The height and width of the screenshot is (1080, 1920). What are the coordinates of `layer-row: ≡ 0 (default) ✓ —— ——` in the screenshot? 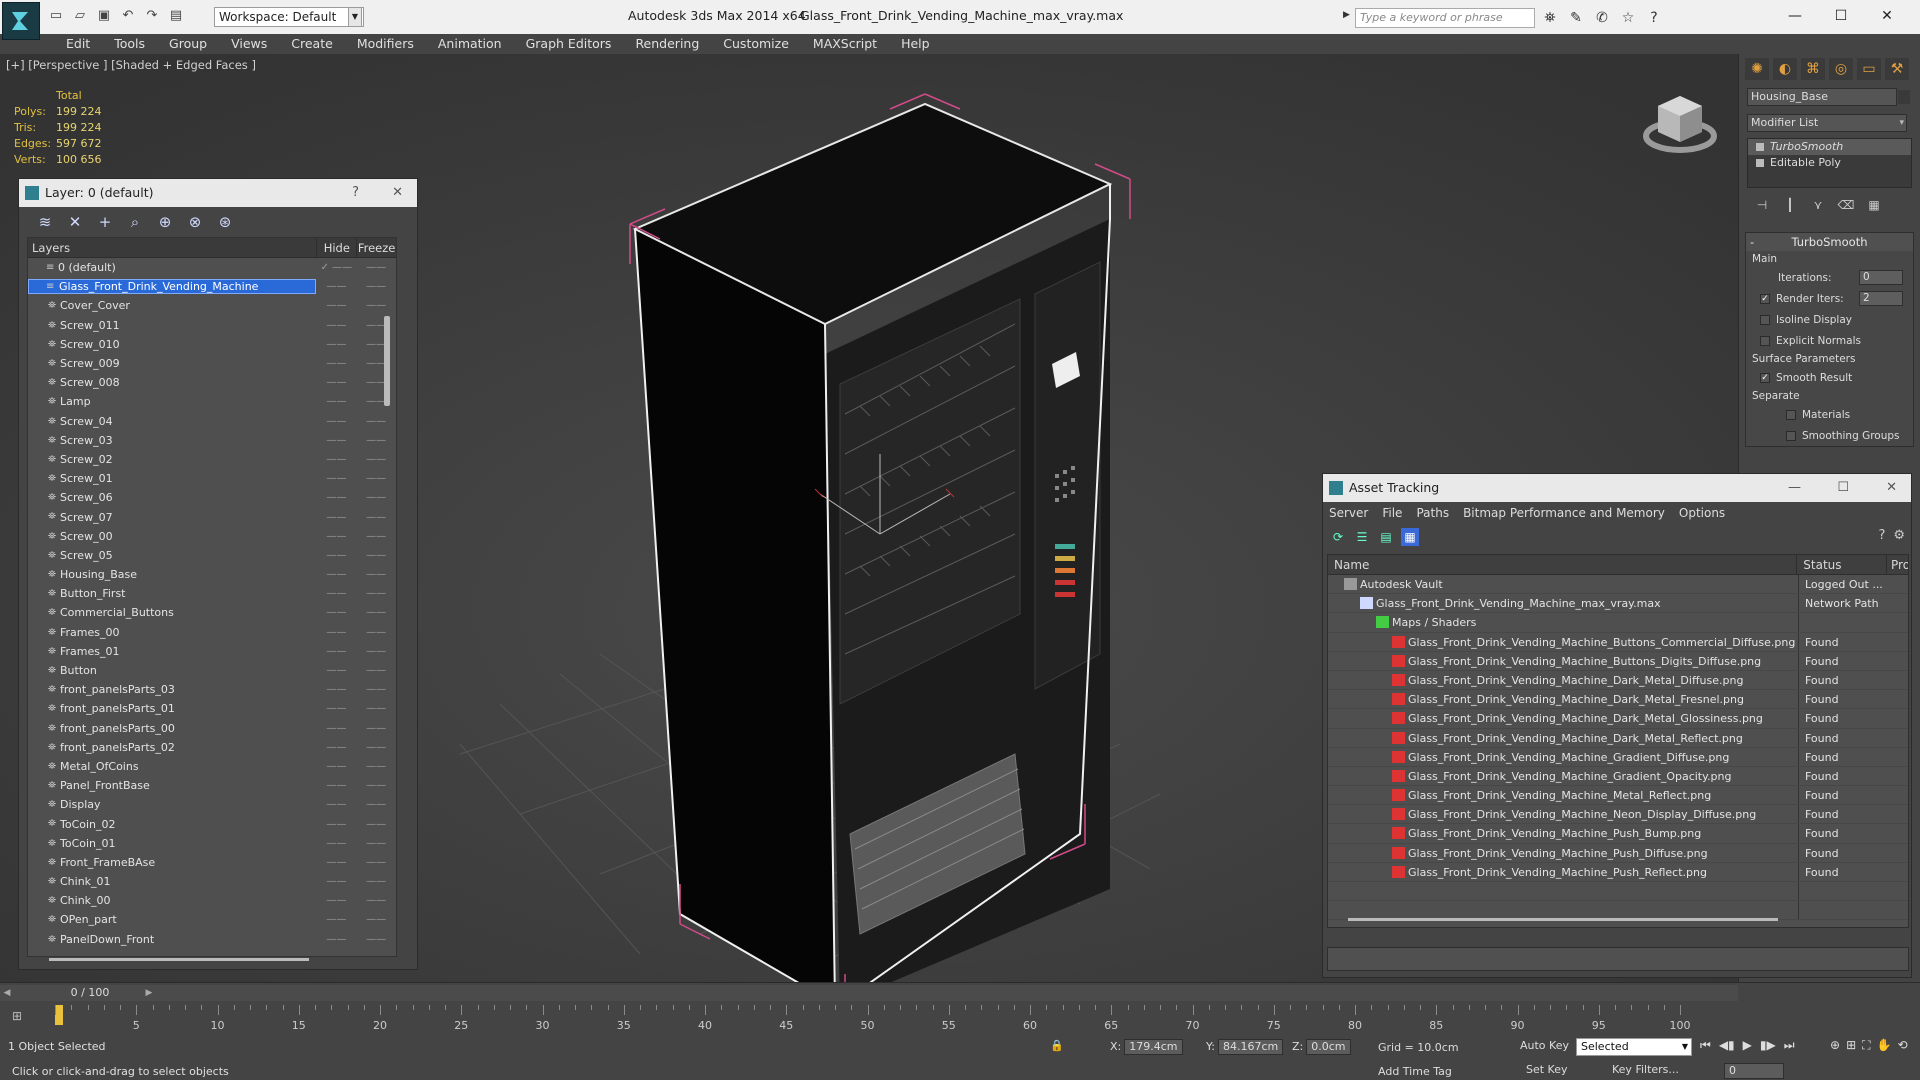 It's located at (212, 267).